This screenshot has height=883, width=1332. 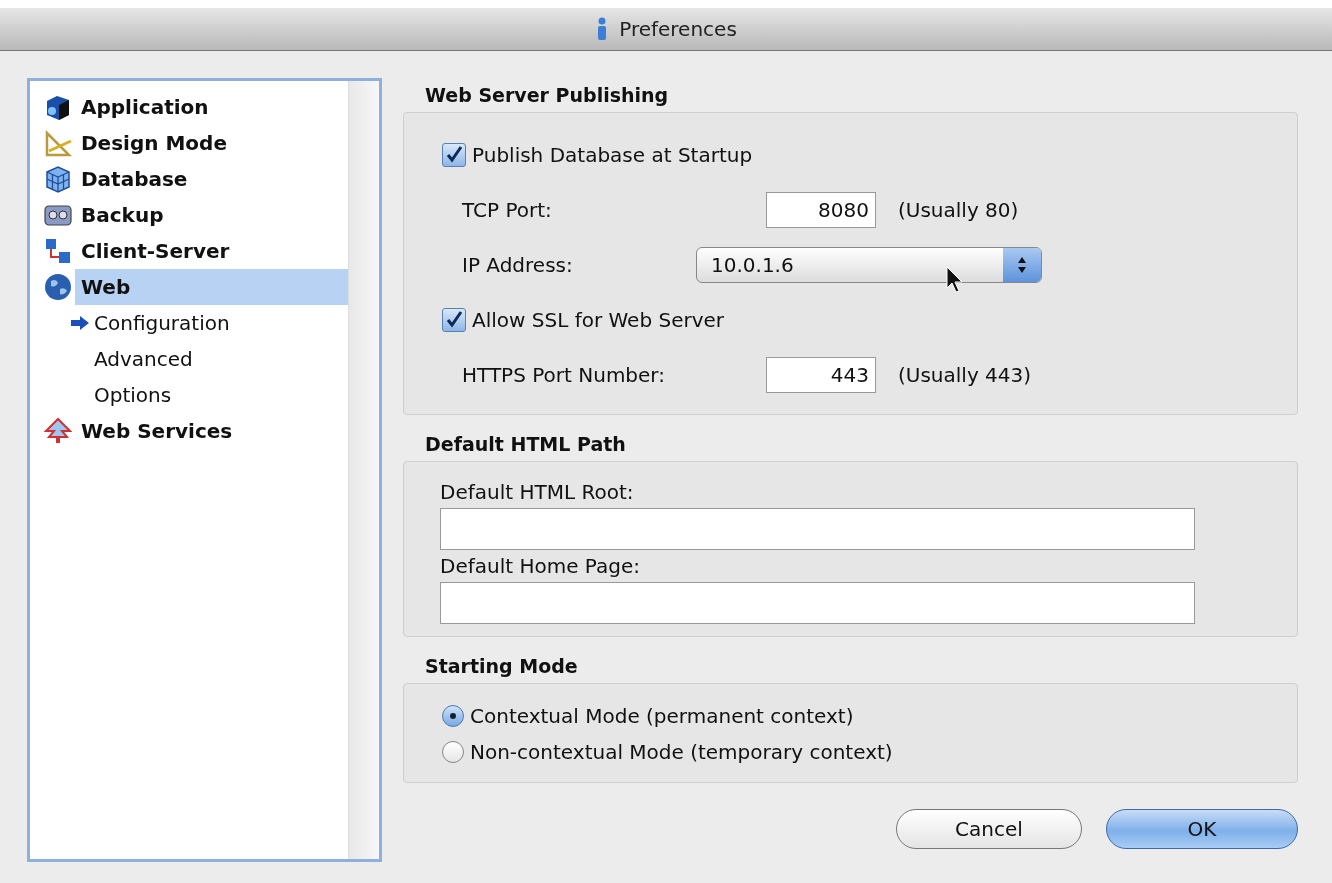 I want to click on sidebar-item: Web, so click(x=211, y=287).